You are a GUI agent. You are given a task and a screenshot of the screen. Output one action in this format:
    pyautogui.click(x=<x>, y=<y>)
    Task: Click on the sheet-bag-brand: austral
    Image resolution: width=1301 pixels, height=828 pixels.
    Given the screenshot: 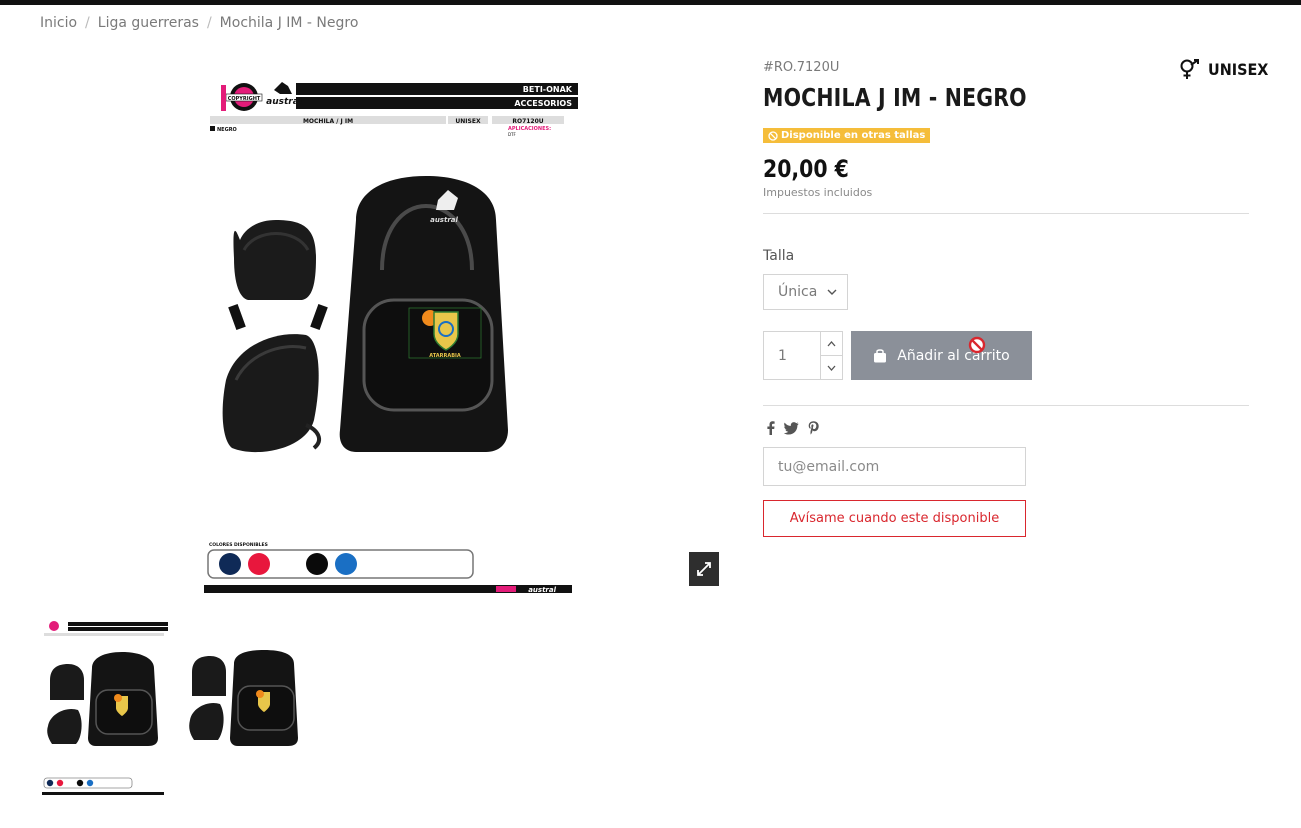 What is the action you would take?
    pyautogui.click(x=444, y=220)
    